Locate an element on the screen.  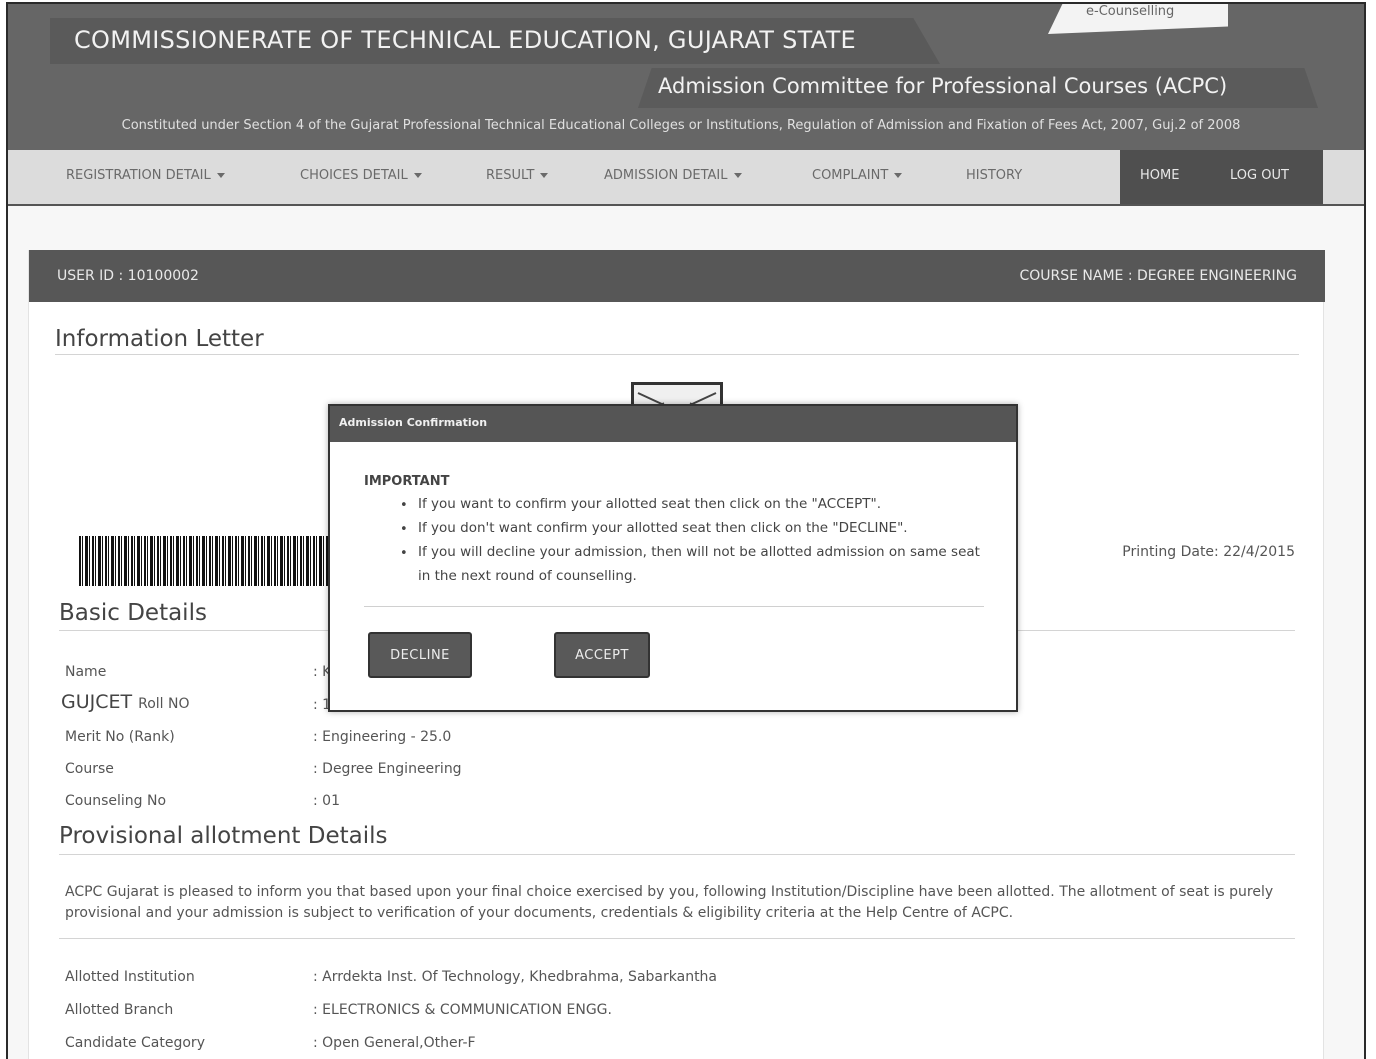
dialog-divider is located at coordinates (674, 606).